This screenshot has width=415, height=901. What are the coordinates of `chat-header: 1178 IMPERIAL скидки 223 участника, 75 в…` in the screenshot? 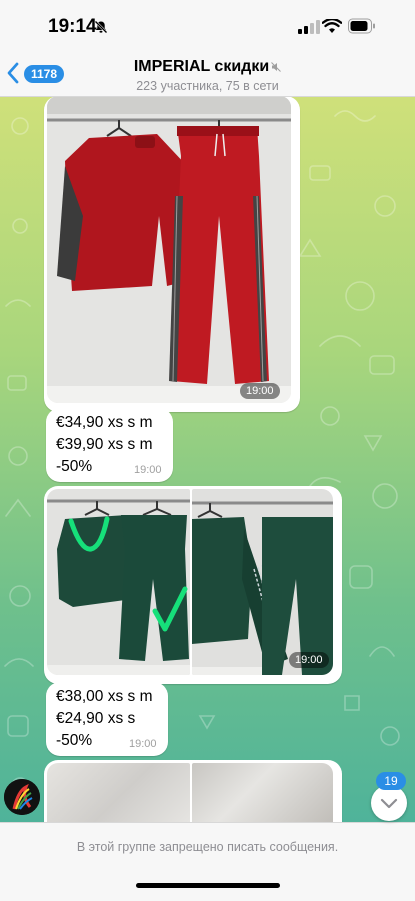 It's located at (207, 74).